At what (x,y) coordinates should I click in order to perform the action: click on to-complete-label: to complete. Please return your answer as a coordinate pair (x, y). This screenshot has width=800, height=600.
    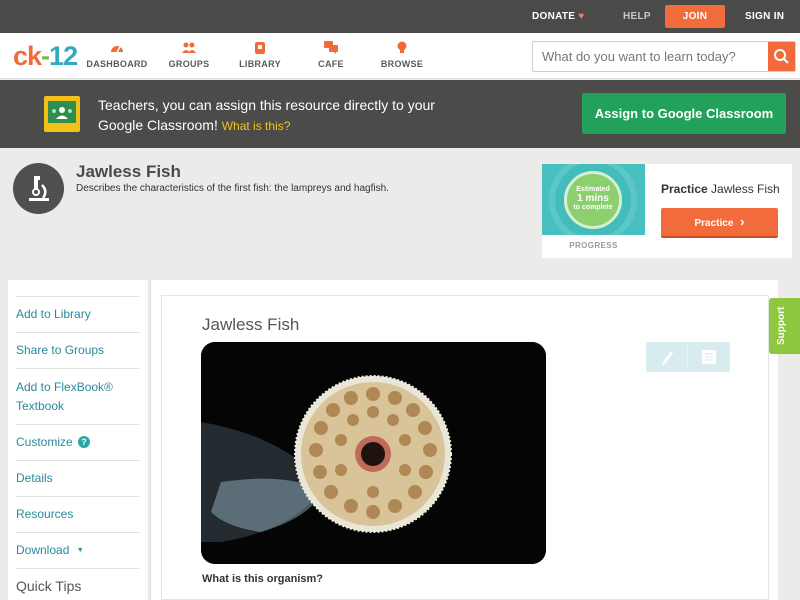
    Looking at the image, I should click on (593, 207).